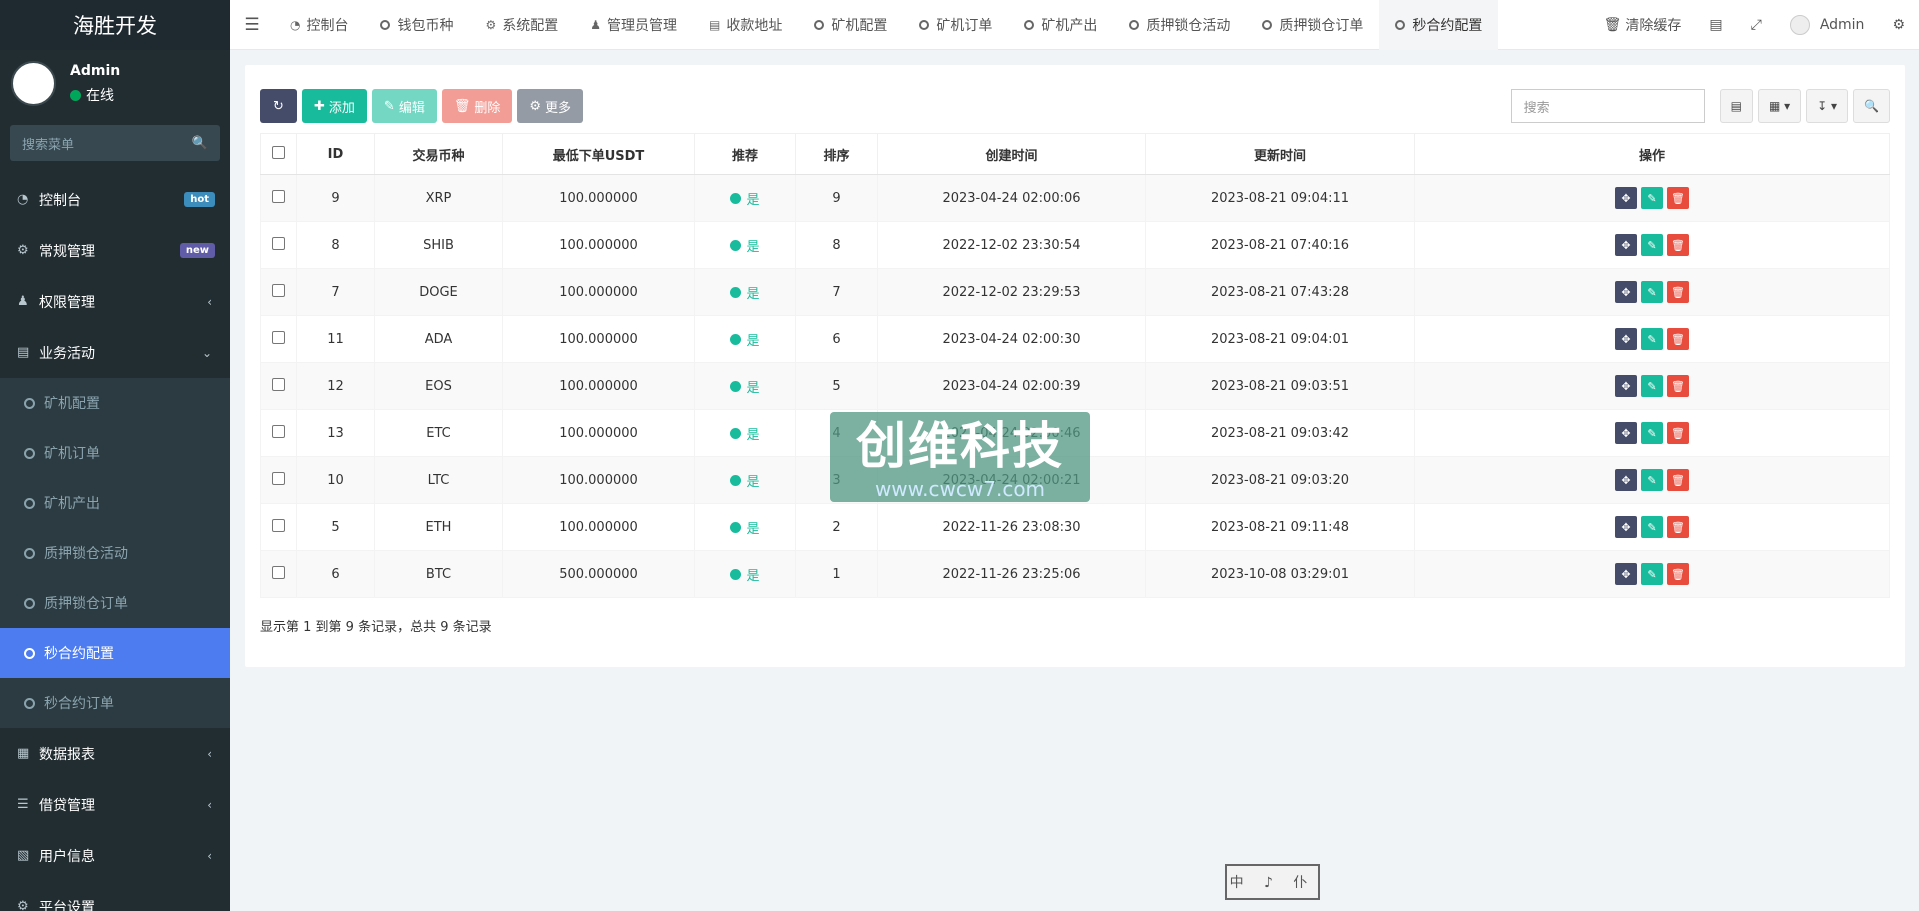 The image size is (1919, 911). I want to click on refresh-button: ↻, so click(278, 106).